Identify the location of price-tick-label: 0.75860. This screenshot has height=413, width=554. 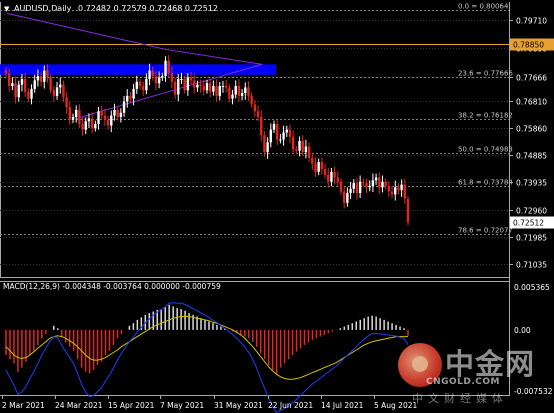
(531, 129).